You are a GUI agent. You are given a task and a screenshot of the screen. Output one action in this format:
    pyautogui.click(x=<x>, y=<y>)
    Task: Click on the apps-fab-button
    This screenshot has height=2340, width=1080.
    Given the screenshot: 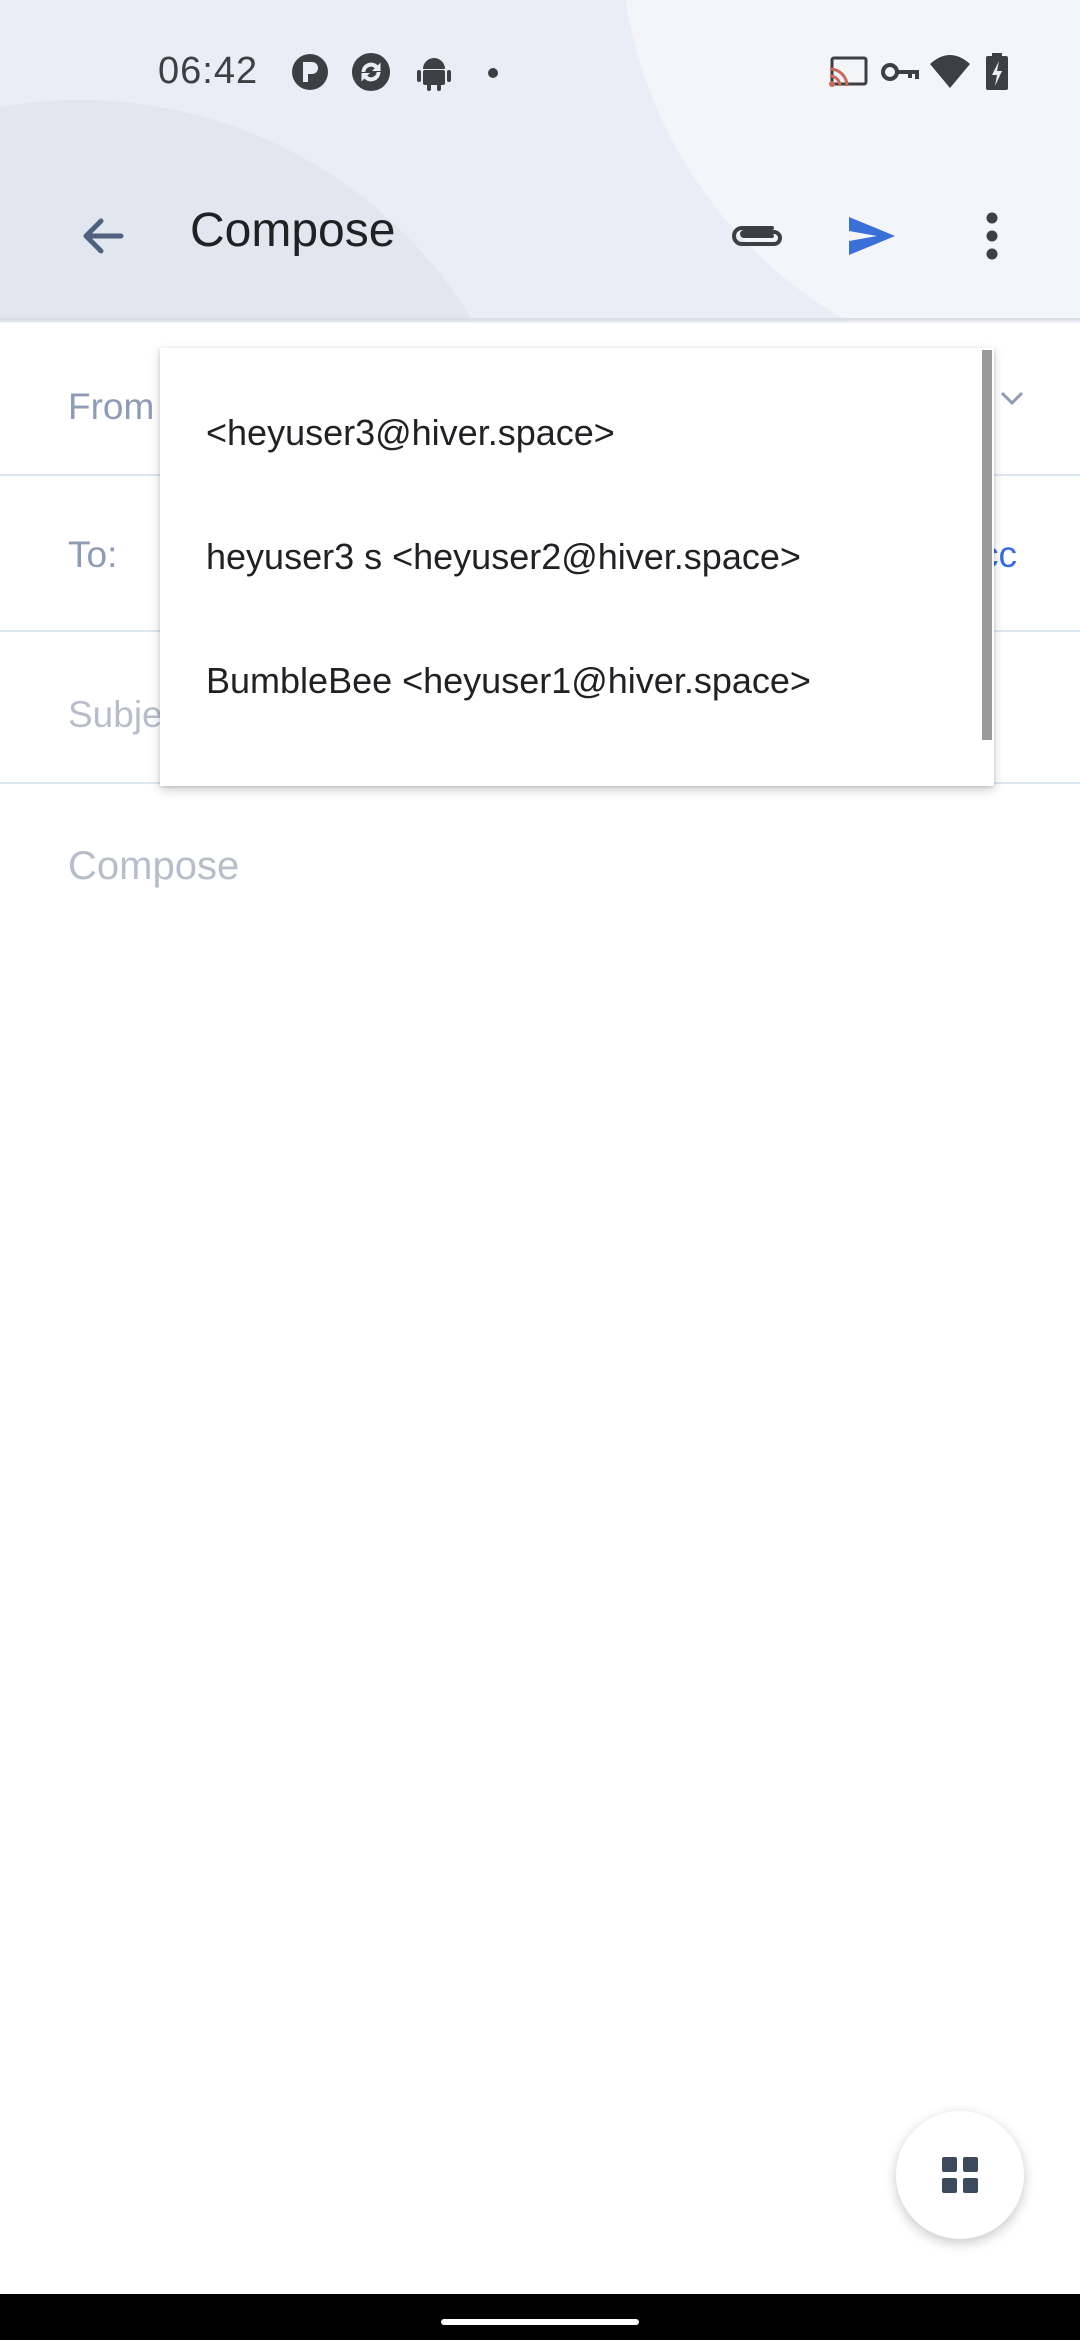 What is the action you would take?
    pyautogui.click(x=960, y=2175)
    